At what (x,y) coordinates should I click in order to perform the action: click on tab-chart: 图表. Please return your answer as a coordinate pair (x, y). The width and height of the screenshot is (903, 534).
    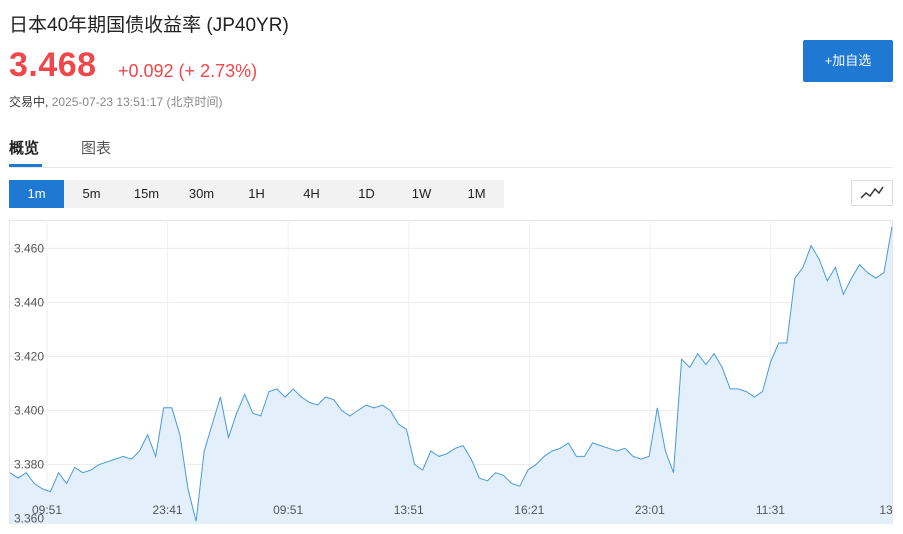
    Looking at the image, I should click on (96, 147).